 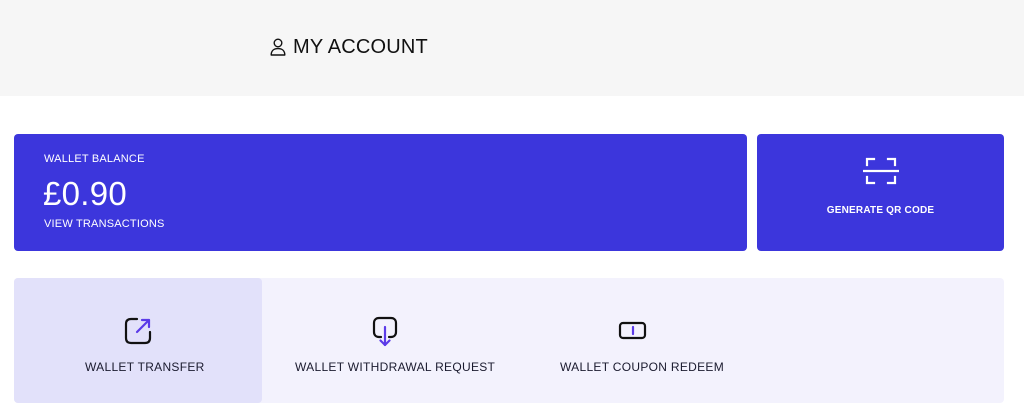 What do you see at coordinates (360, 46) in the screenshot?
I see `page-title-text: MY ACCOUNT` at bounding box center [360, 46].